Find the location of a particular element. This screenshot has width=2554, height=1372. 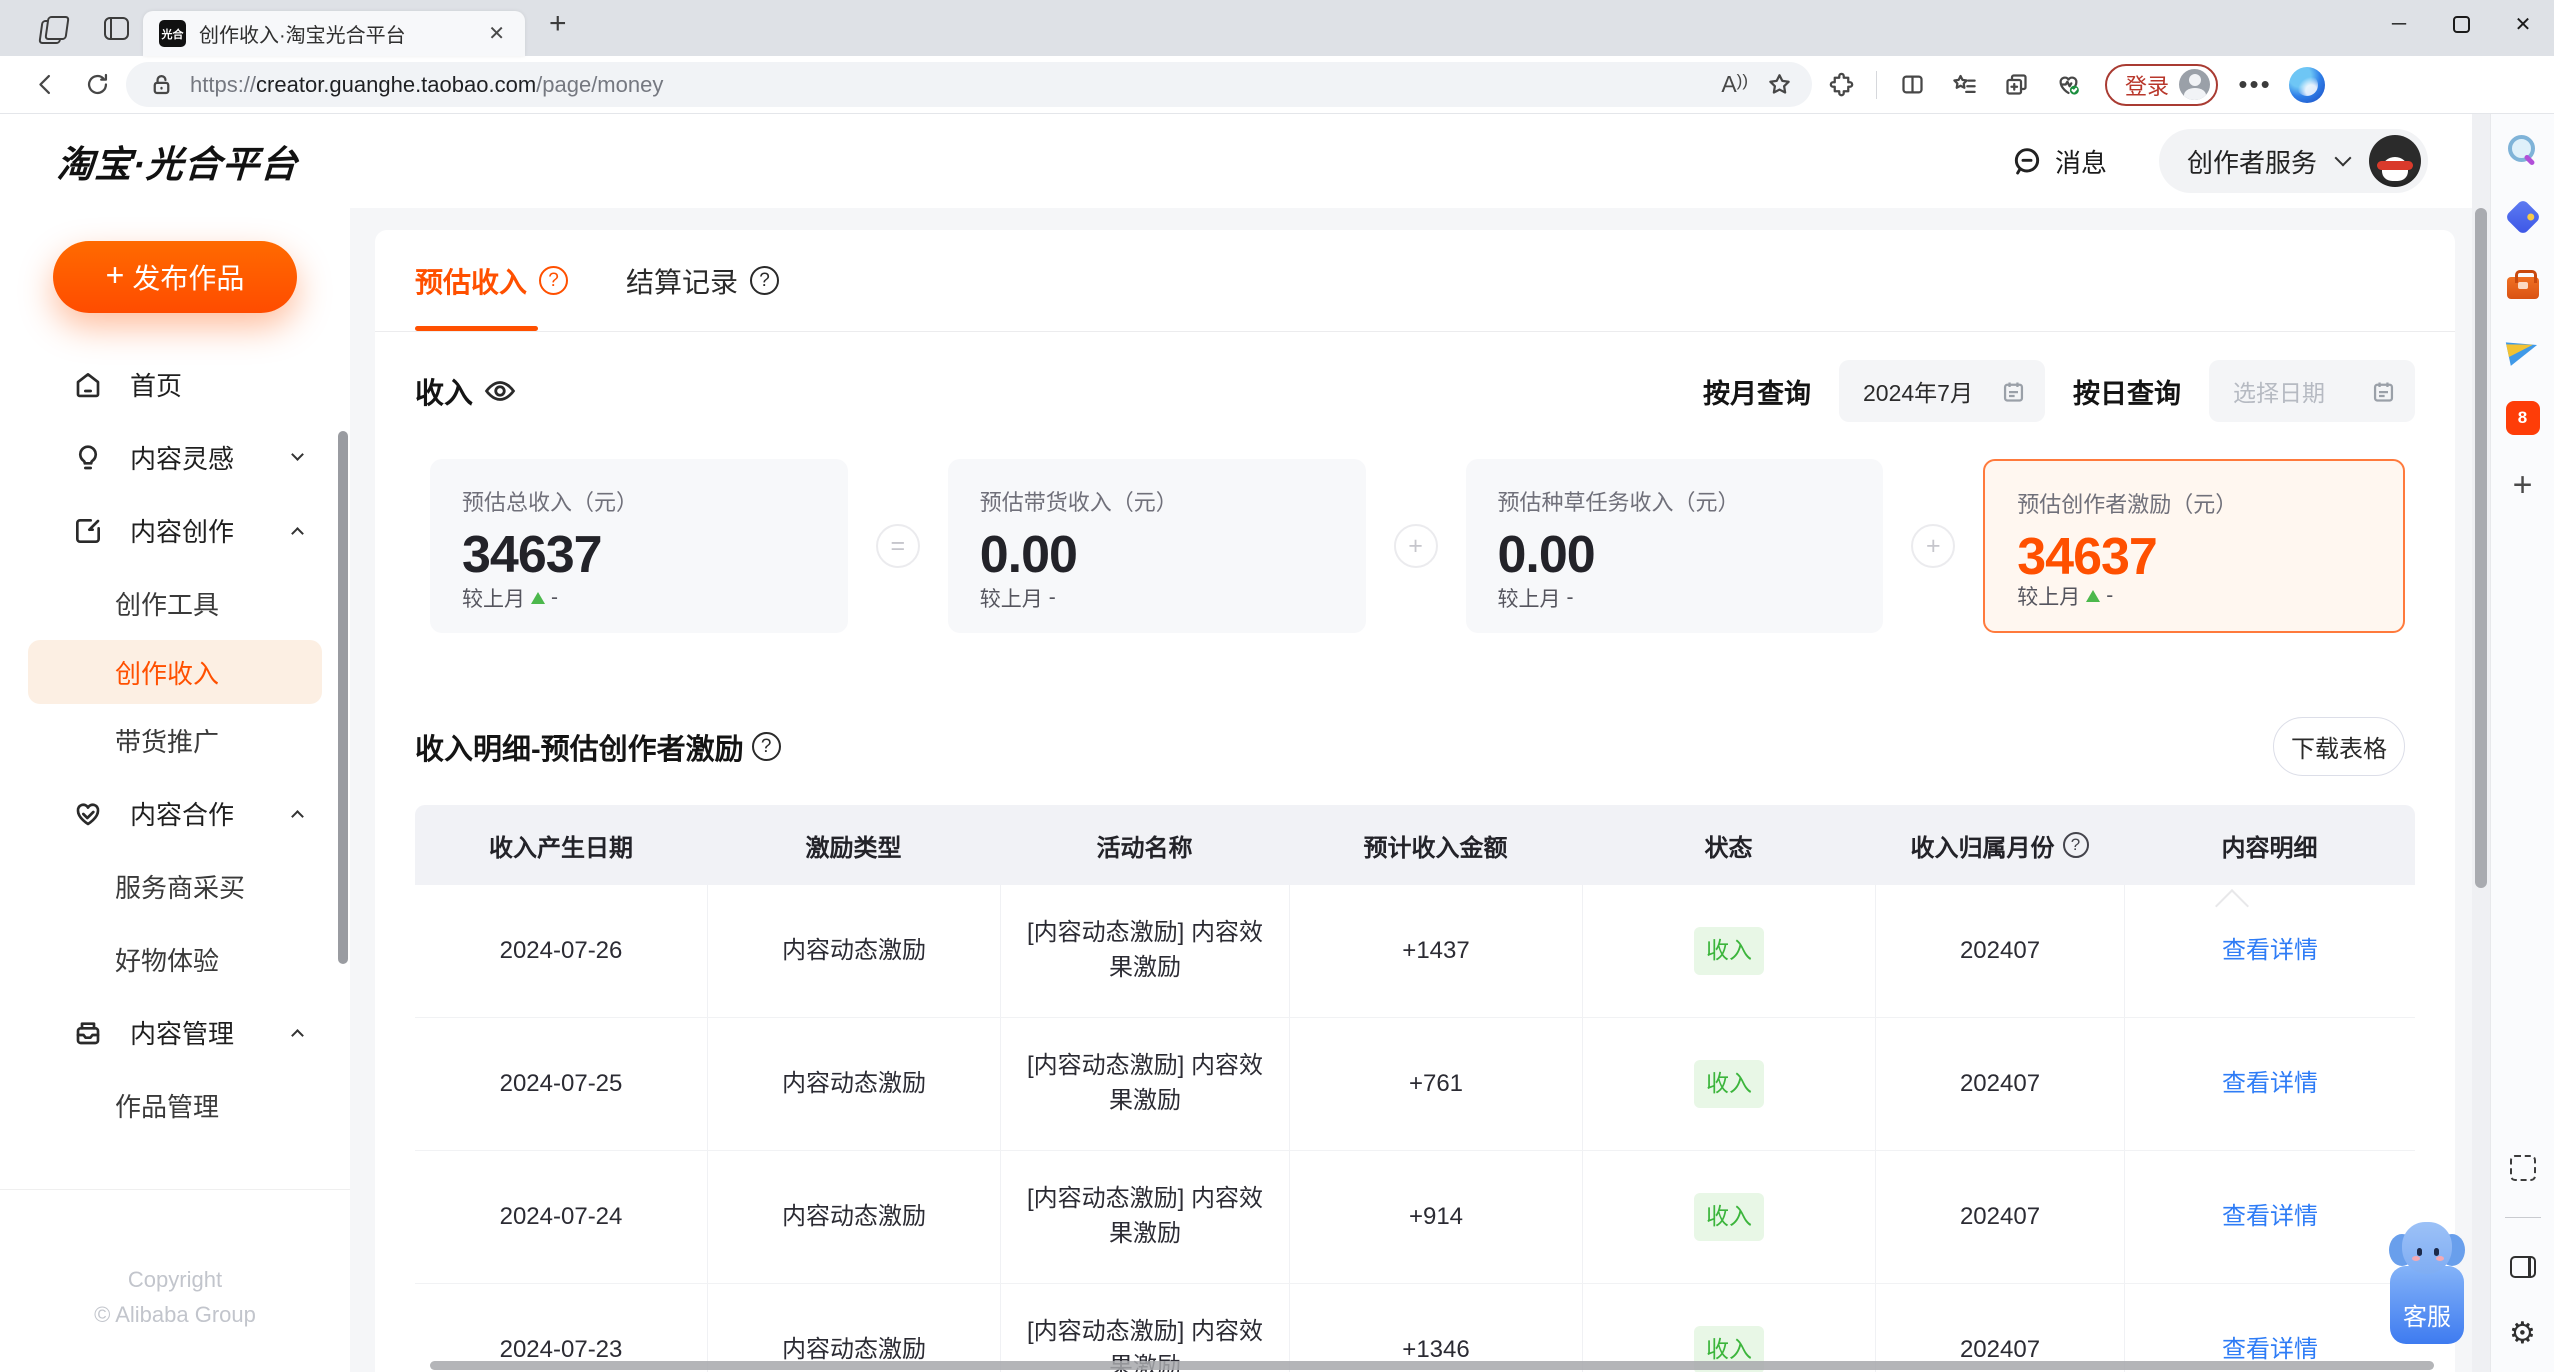

scrollbar-thumb is located at coordinates (2481, 548).